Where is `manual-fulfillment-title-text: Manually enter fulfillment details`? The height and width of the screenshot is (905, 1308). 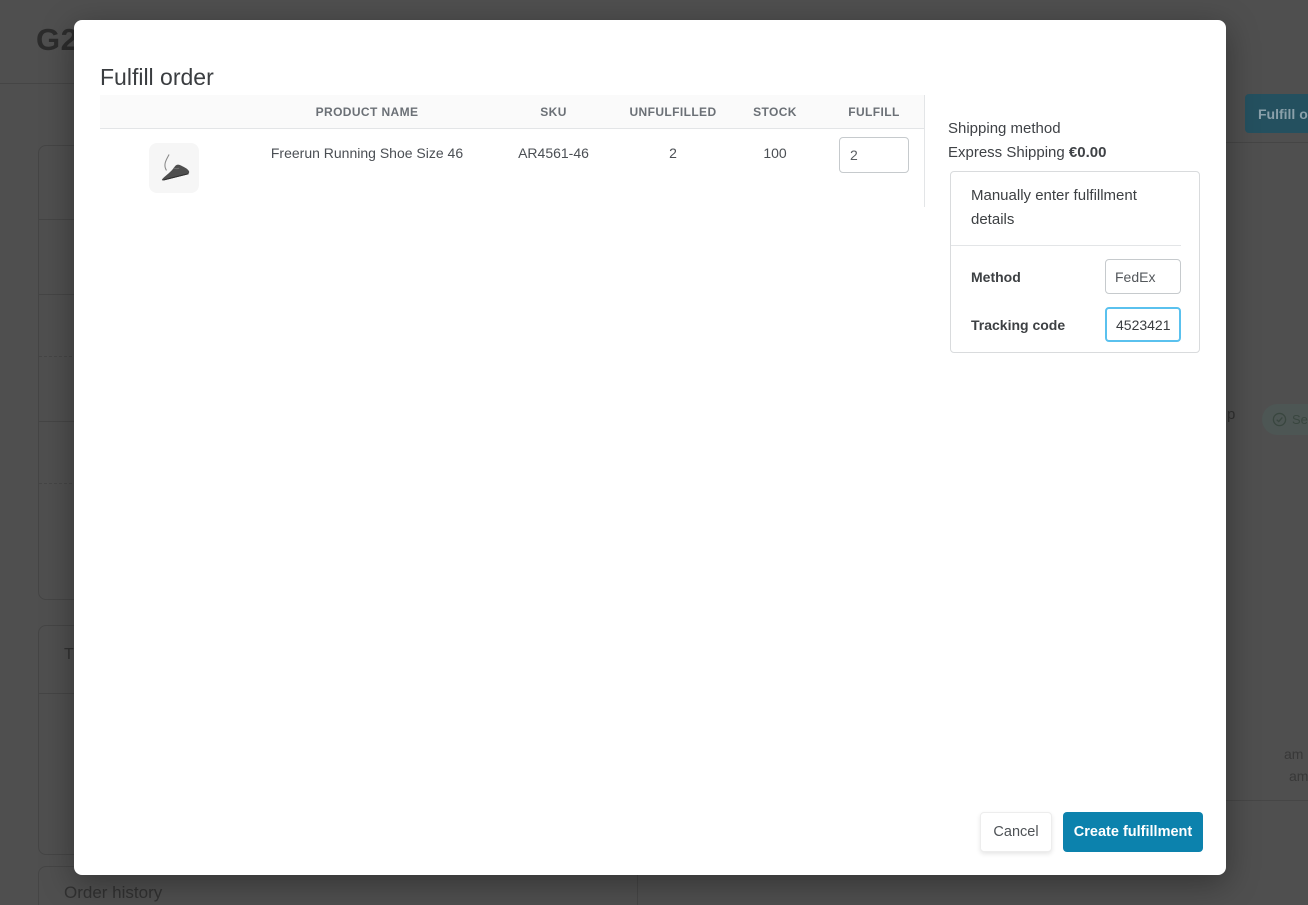 manual-fulfillment-title-text: Manually enter fulfillment details is located at coordinates (1054, 207).